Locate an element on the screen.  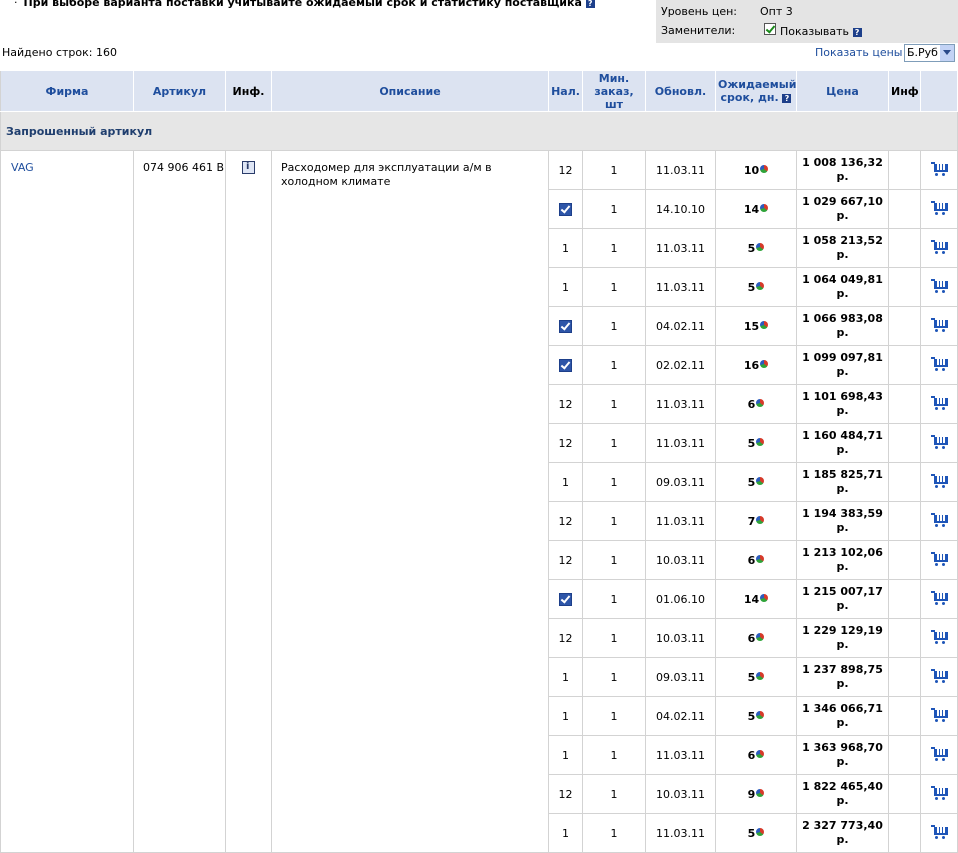
section-title: Запрошенный артикул is located at coordinates (479, 131).